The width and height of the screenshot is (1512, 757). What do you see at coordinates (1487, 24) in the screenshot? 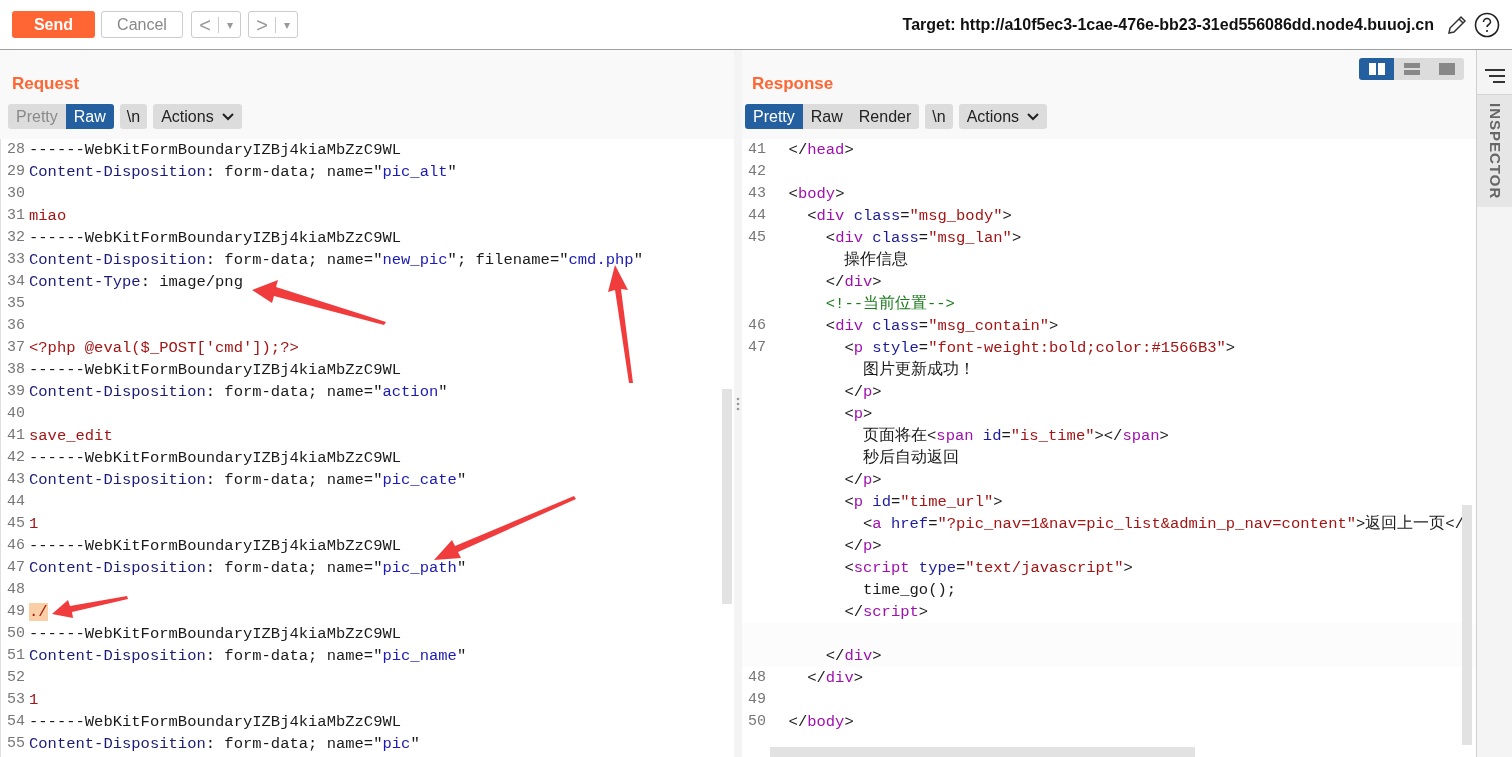
I see `help-icon` at bounding box center [1487, 24].